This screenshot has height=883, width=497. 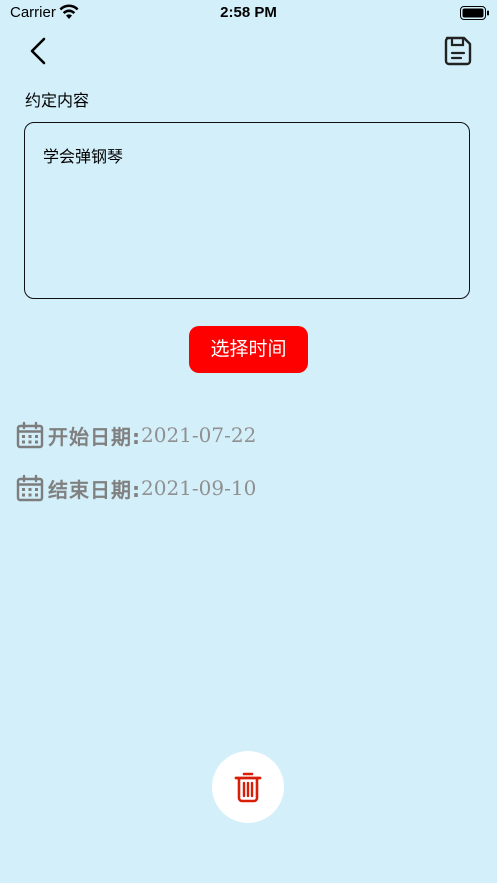 I want to click on save-button, so click(x=458, y=51).